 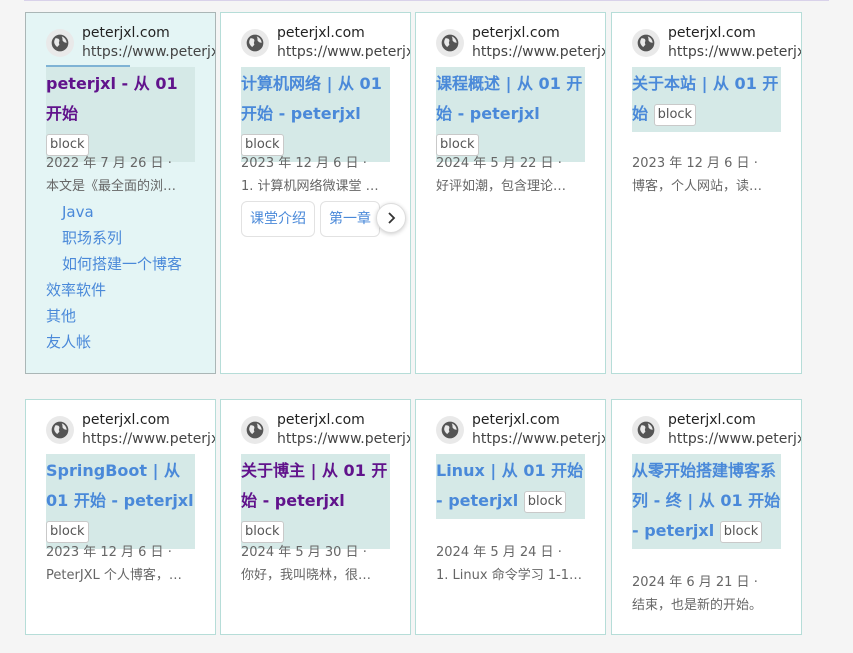 What do you see at coordinates (426, 1) in the screenshot?
I see `top-divider` at bounding box center [426, 1].